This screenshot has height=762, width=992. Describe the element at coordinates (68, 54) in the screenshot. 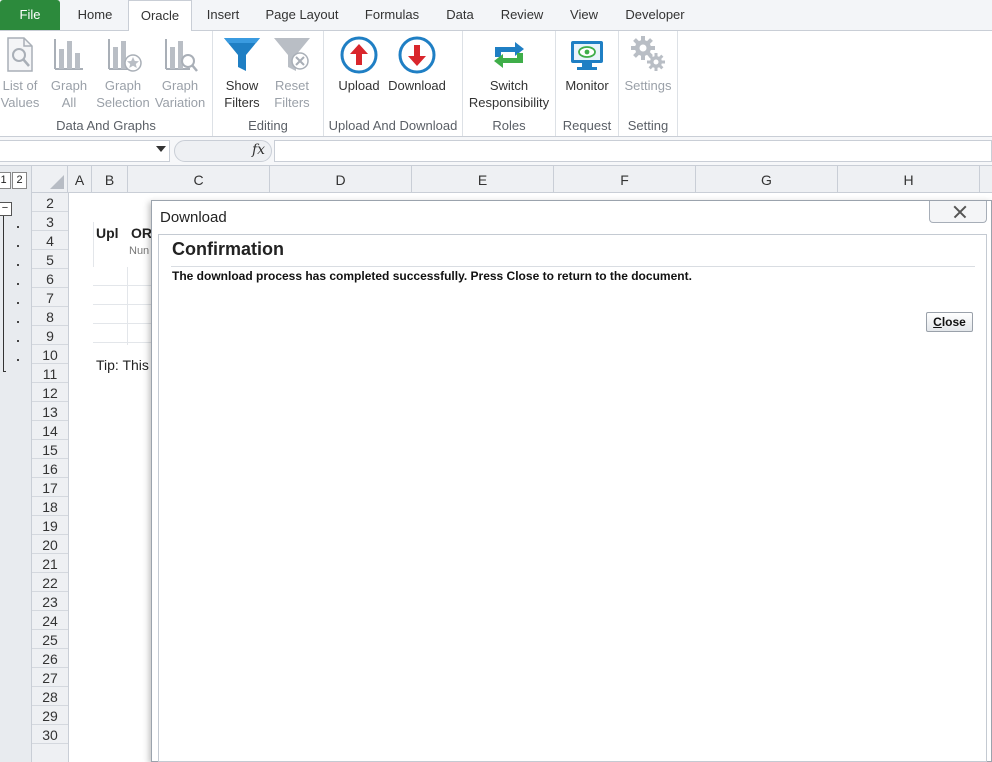

I see `bar-chart-icon` at that location.